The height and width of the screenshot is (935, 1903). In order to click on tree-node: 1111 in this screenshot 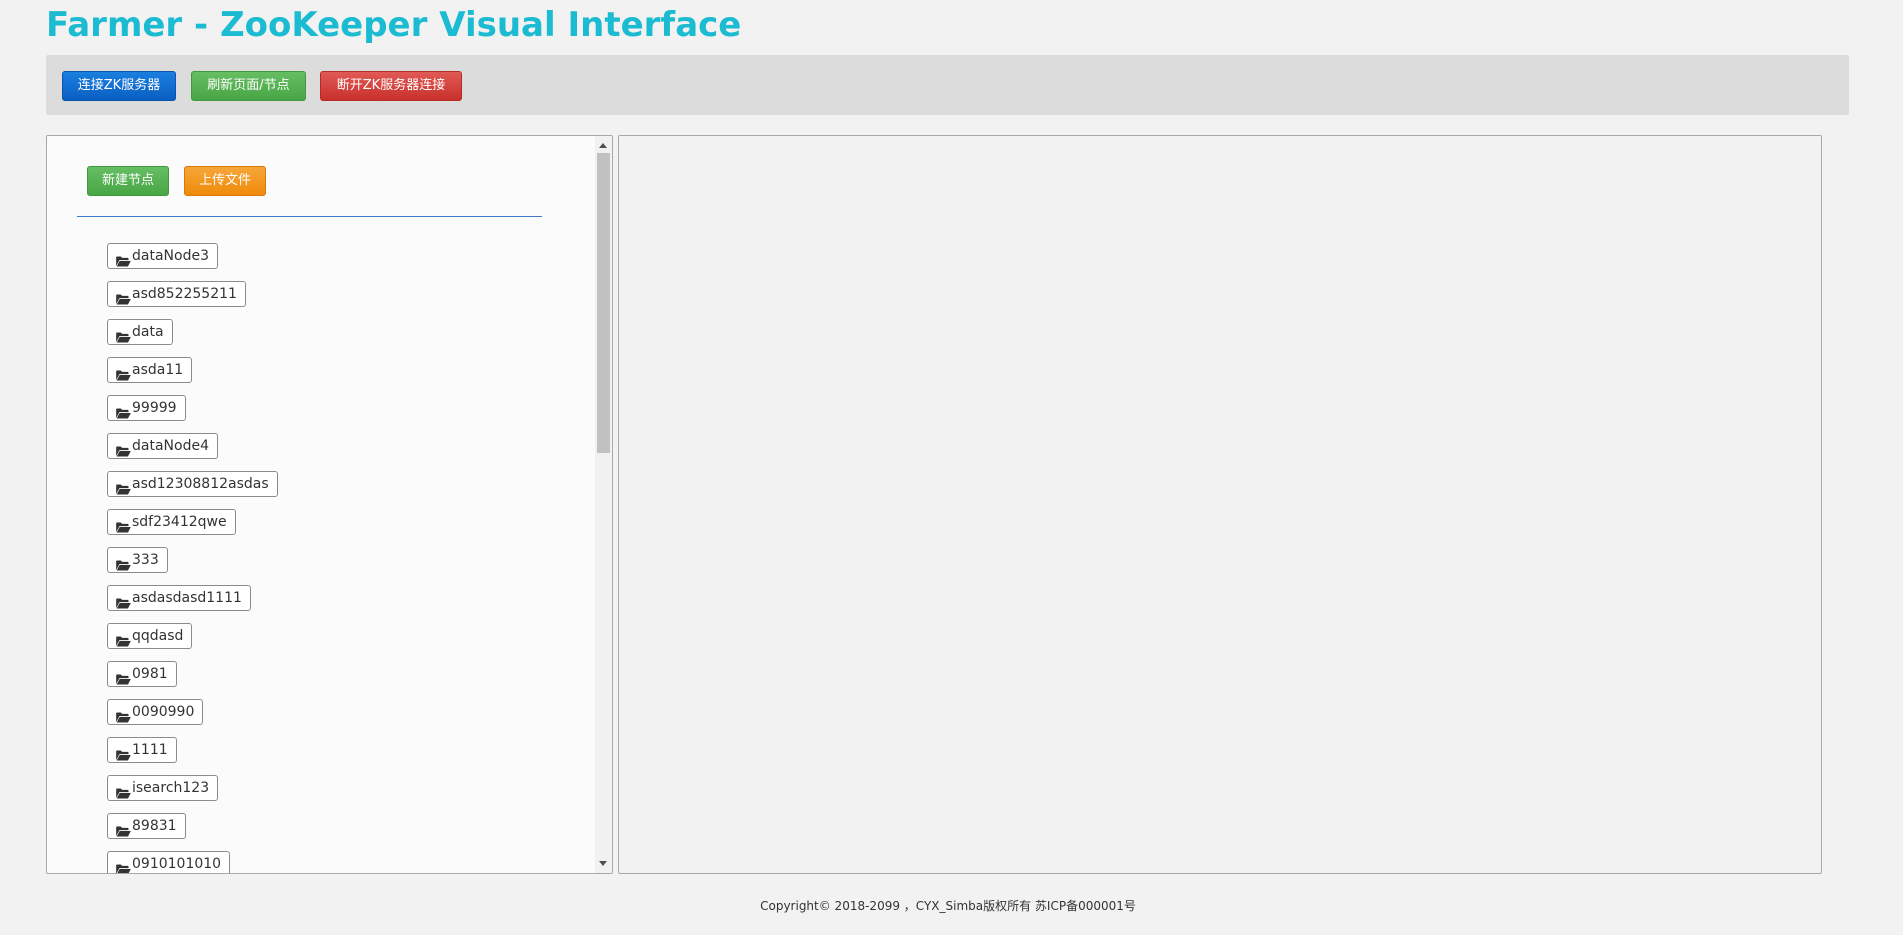, I will do `click(142, 750)`.